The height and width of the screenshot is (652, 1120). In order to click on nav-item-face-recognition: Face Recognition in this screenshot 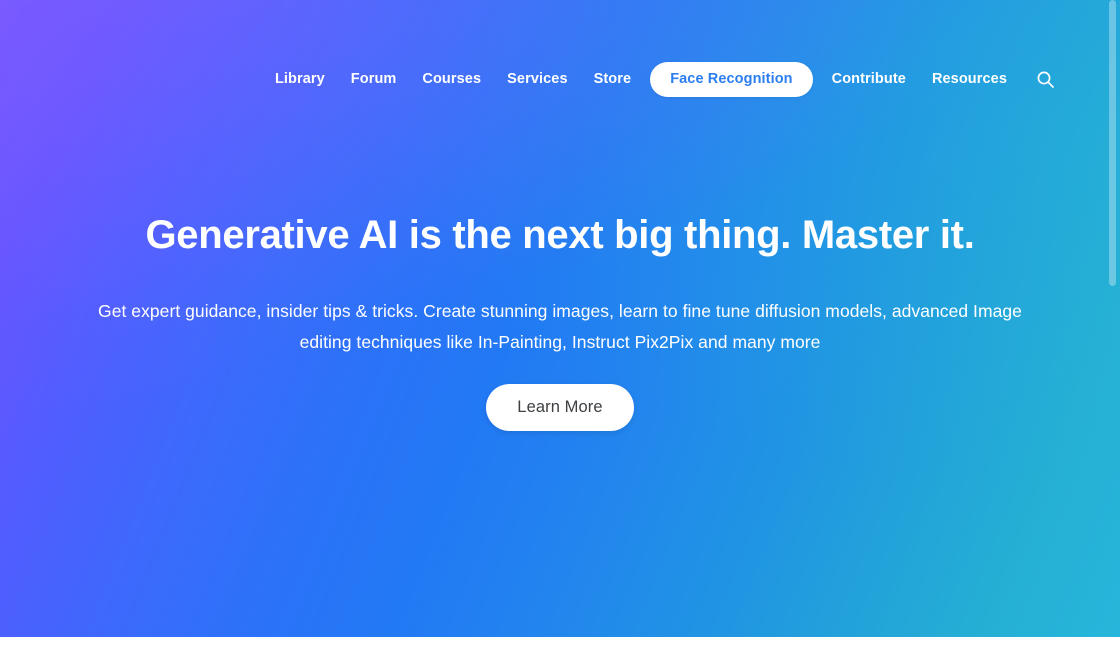, I will do `click(731, 79)`.